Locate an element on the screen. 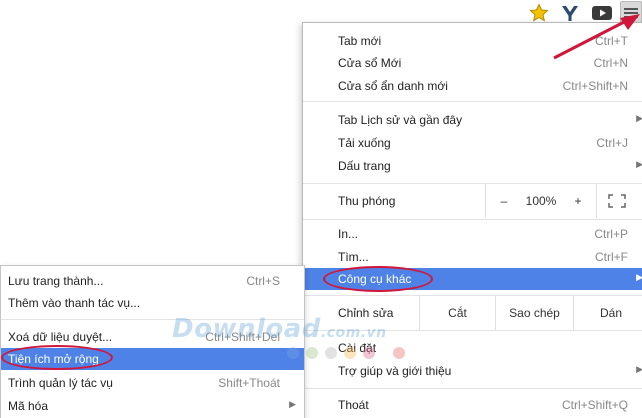 The image size is (642, 418). annotation-circle-more-tools is located at coordinates (378, 279).